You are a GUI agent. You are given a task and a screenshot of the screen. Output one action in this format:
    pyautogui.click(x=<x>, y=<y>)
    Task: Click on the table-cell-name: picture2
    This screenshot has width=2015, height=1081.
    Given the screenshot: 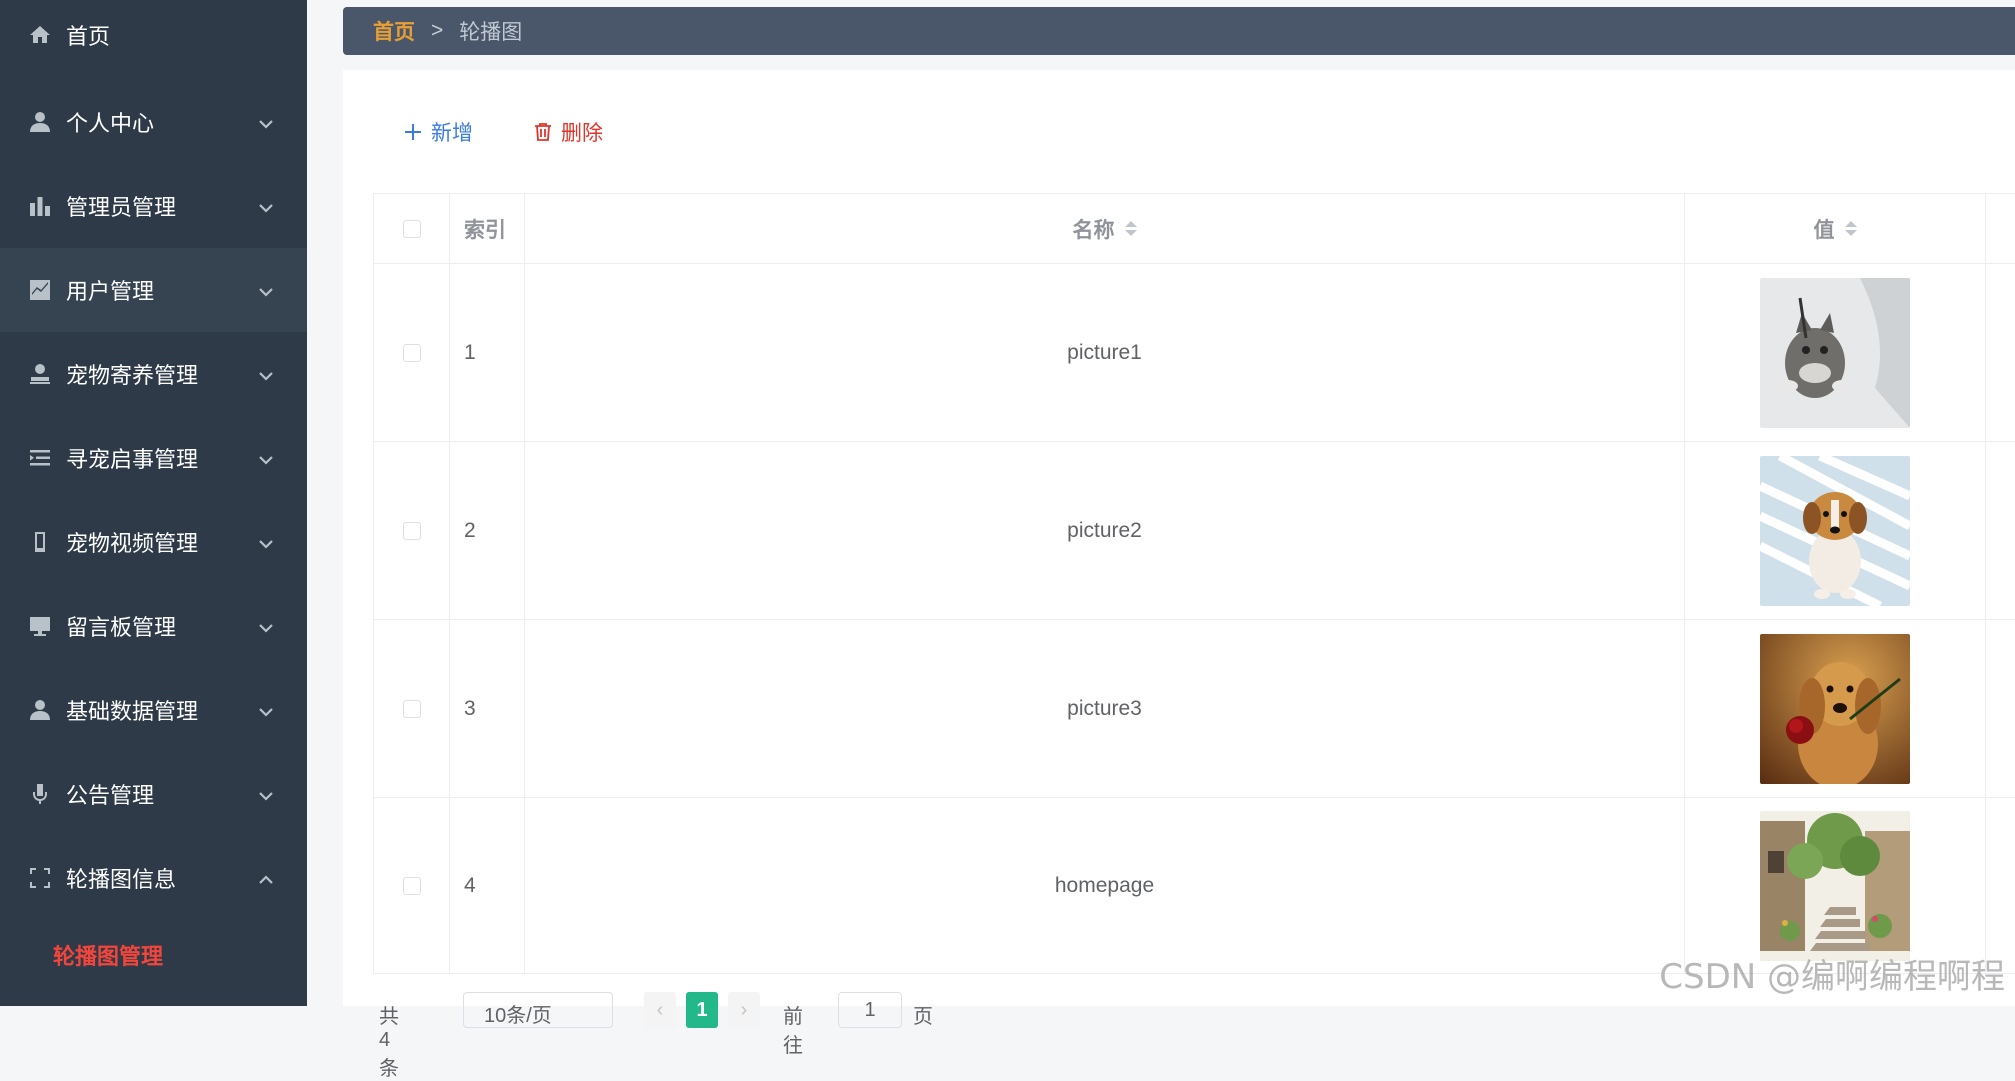 What is the action you would take?
    pyautogui.click(x=1105, y=531)
    